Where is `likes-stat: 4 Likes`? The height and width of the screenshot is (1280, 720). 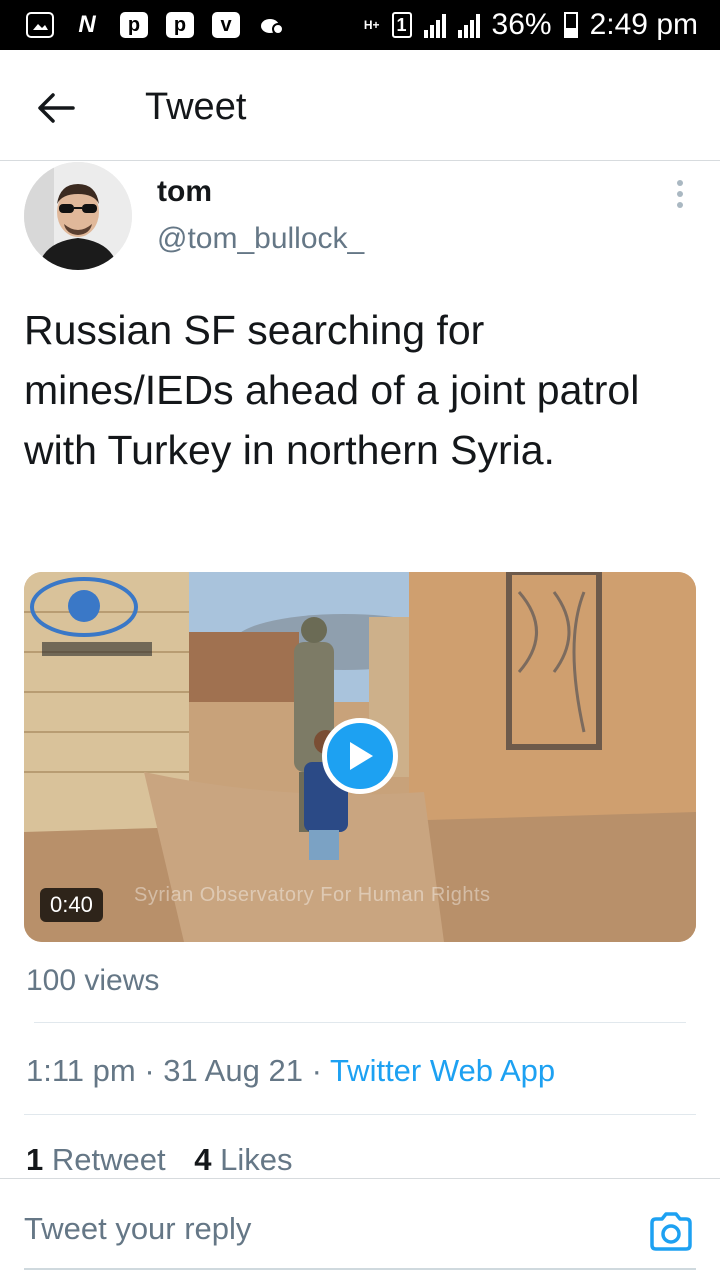
likes-stat: 4 Likes is located at coordinates (243, 1159).